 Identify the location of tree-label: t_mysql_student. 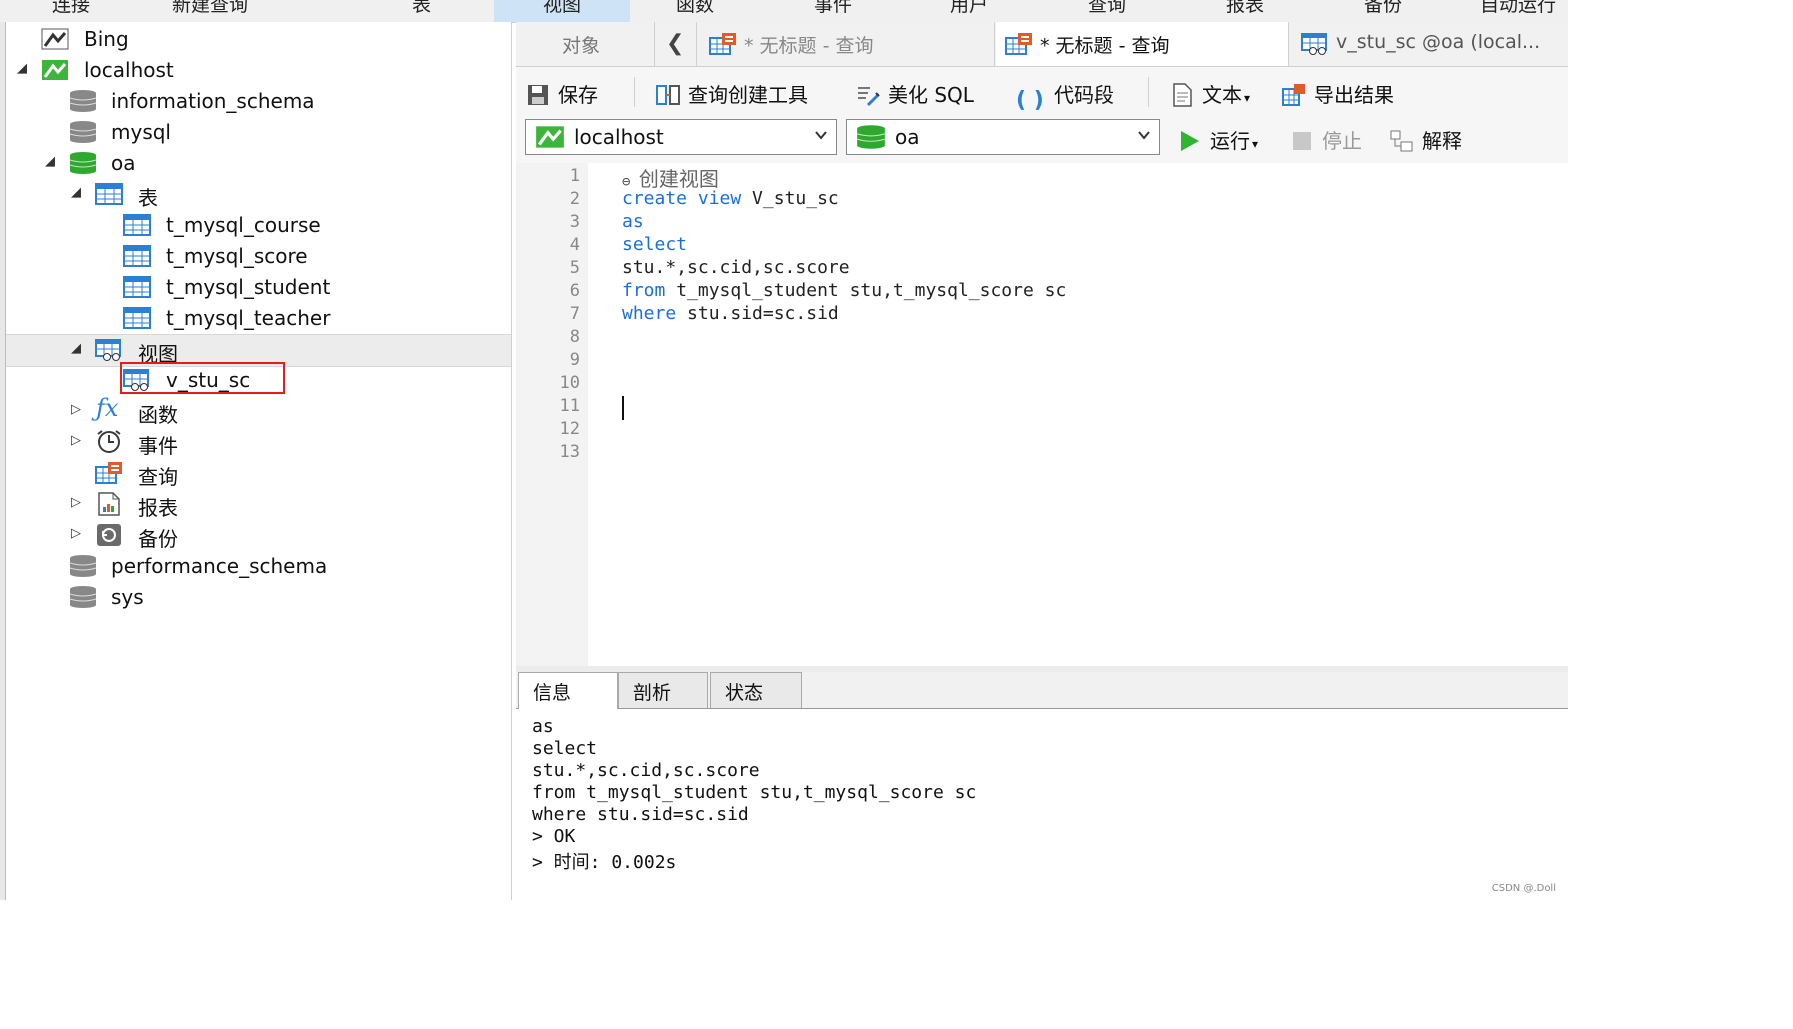
(248, 287).